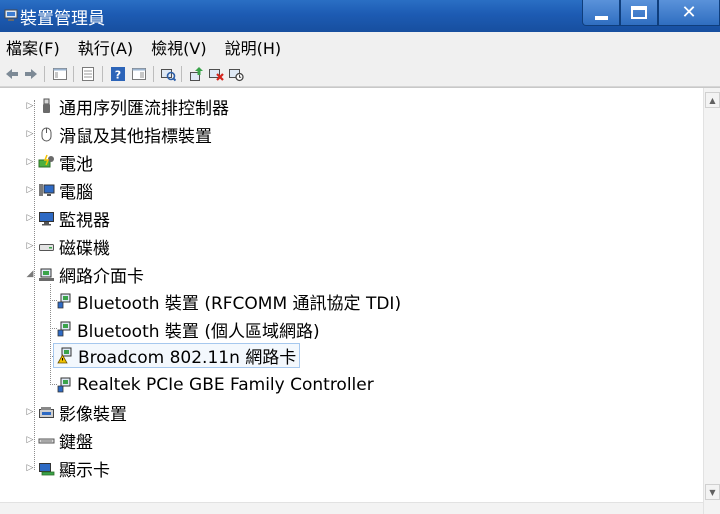  What do you see at coordinates (253, 47) in the screenshot?
I see `menu-help: 說明(H)` at bounding box center [253, 47].